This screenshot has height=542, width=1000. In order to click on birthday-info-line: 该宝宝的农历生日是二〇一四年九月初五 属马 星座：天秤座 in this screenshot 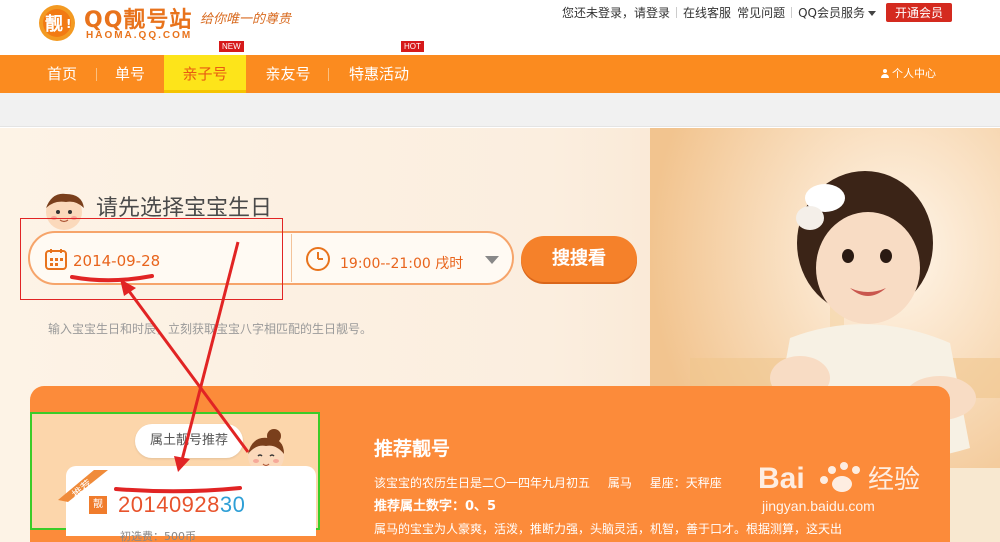, I will do `click(548, 482)`.